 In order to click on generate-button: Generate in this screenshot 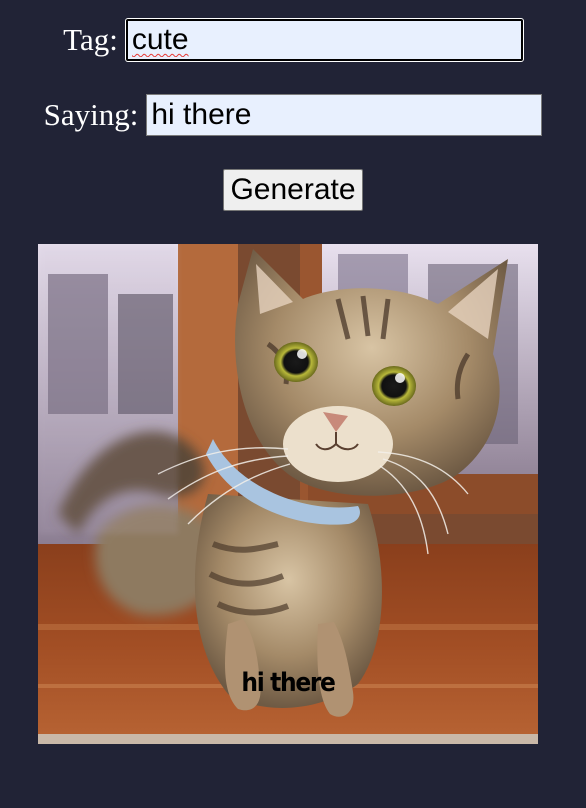, I will do `click(293, 190)`.